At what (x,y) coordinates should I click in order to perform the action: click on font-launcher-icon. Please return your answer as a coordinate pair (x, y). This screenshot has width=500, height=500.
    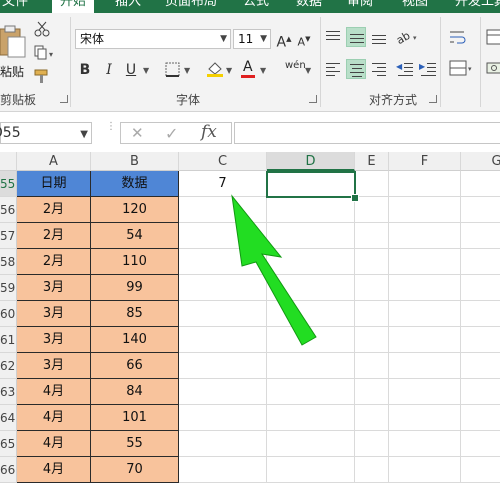
    Looking at the image, I should click on (313, 99).